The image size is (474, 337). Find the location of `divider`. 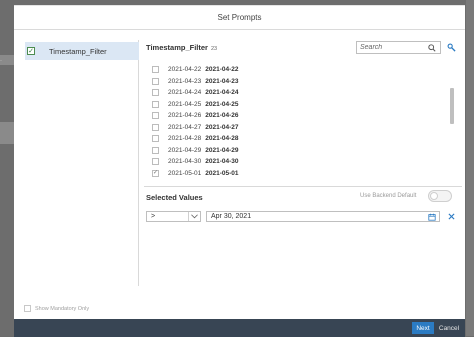

divider is located at coordinates (303, 186).